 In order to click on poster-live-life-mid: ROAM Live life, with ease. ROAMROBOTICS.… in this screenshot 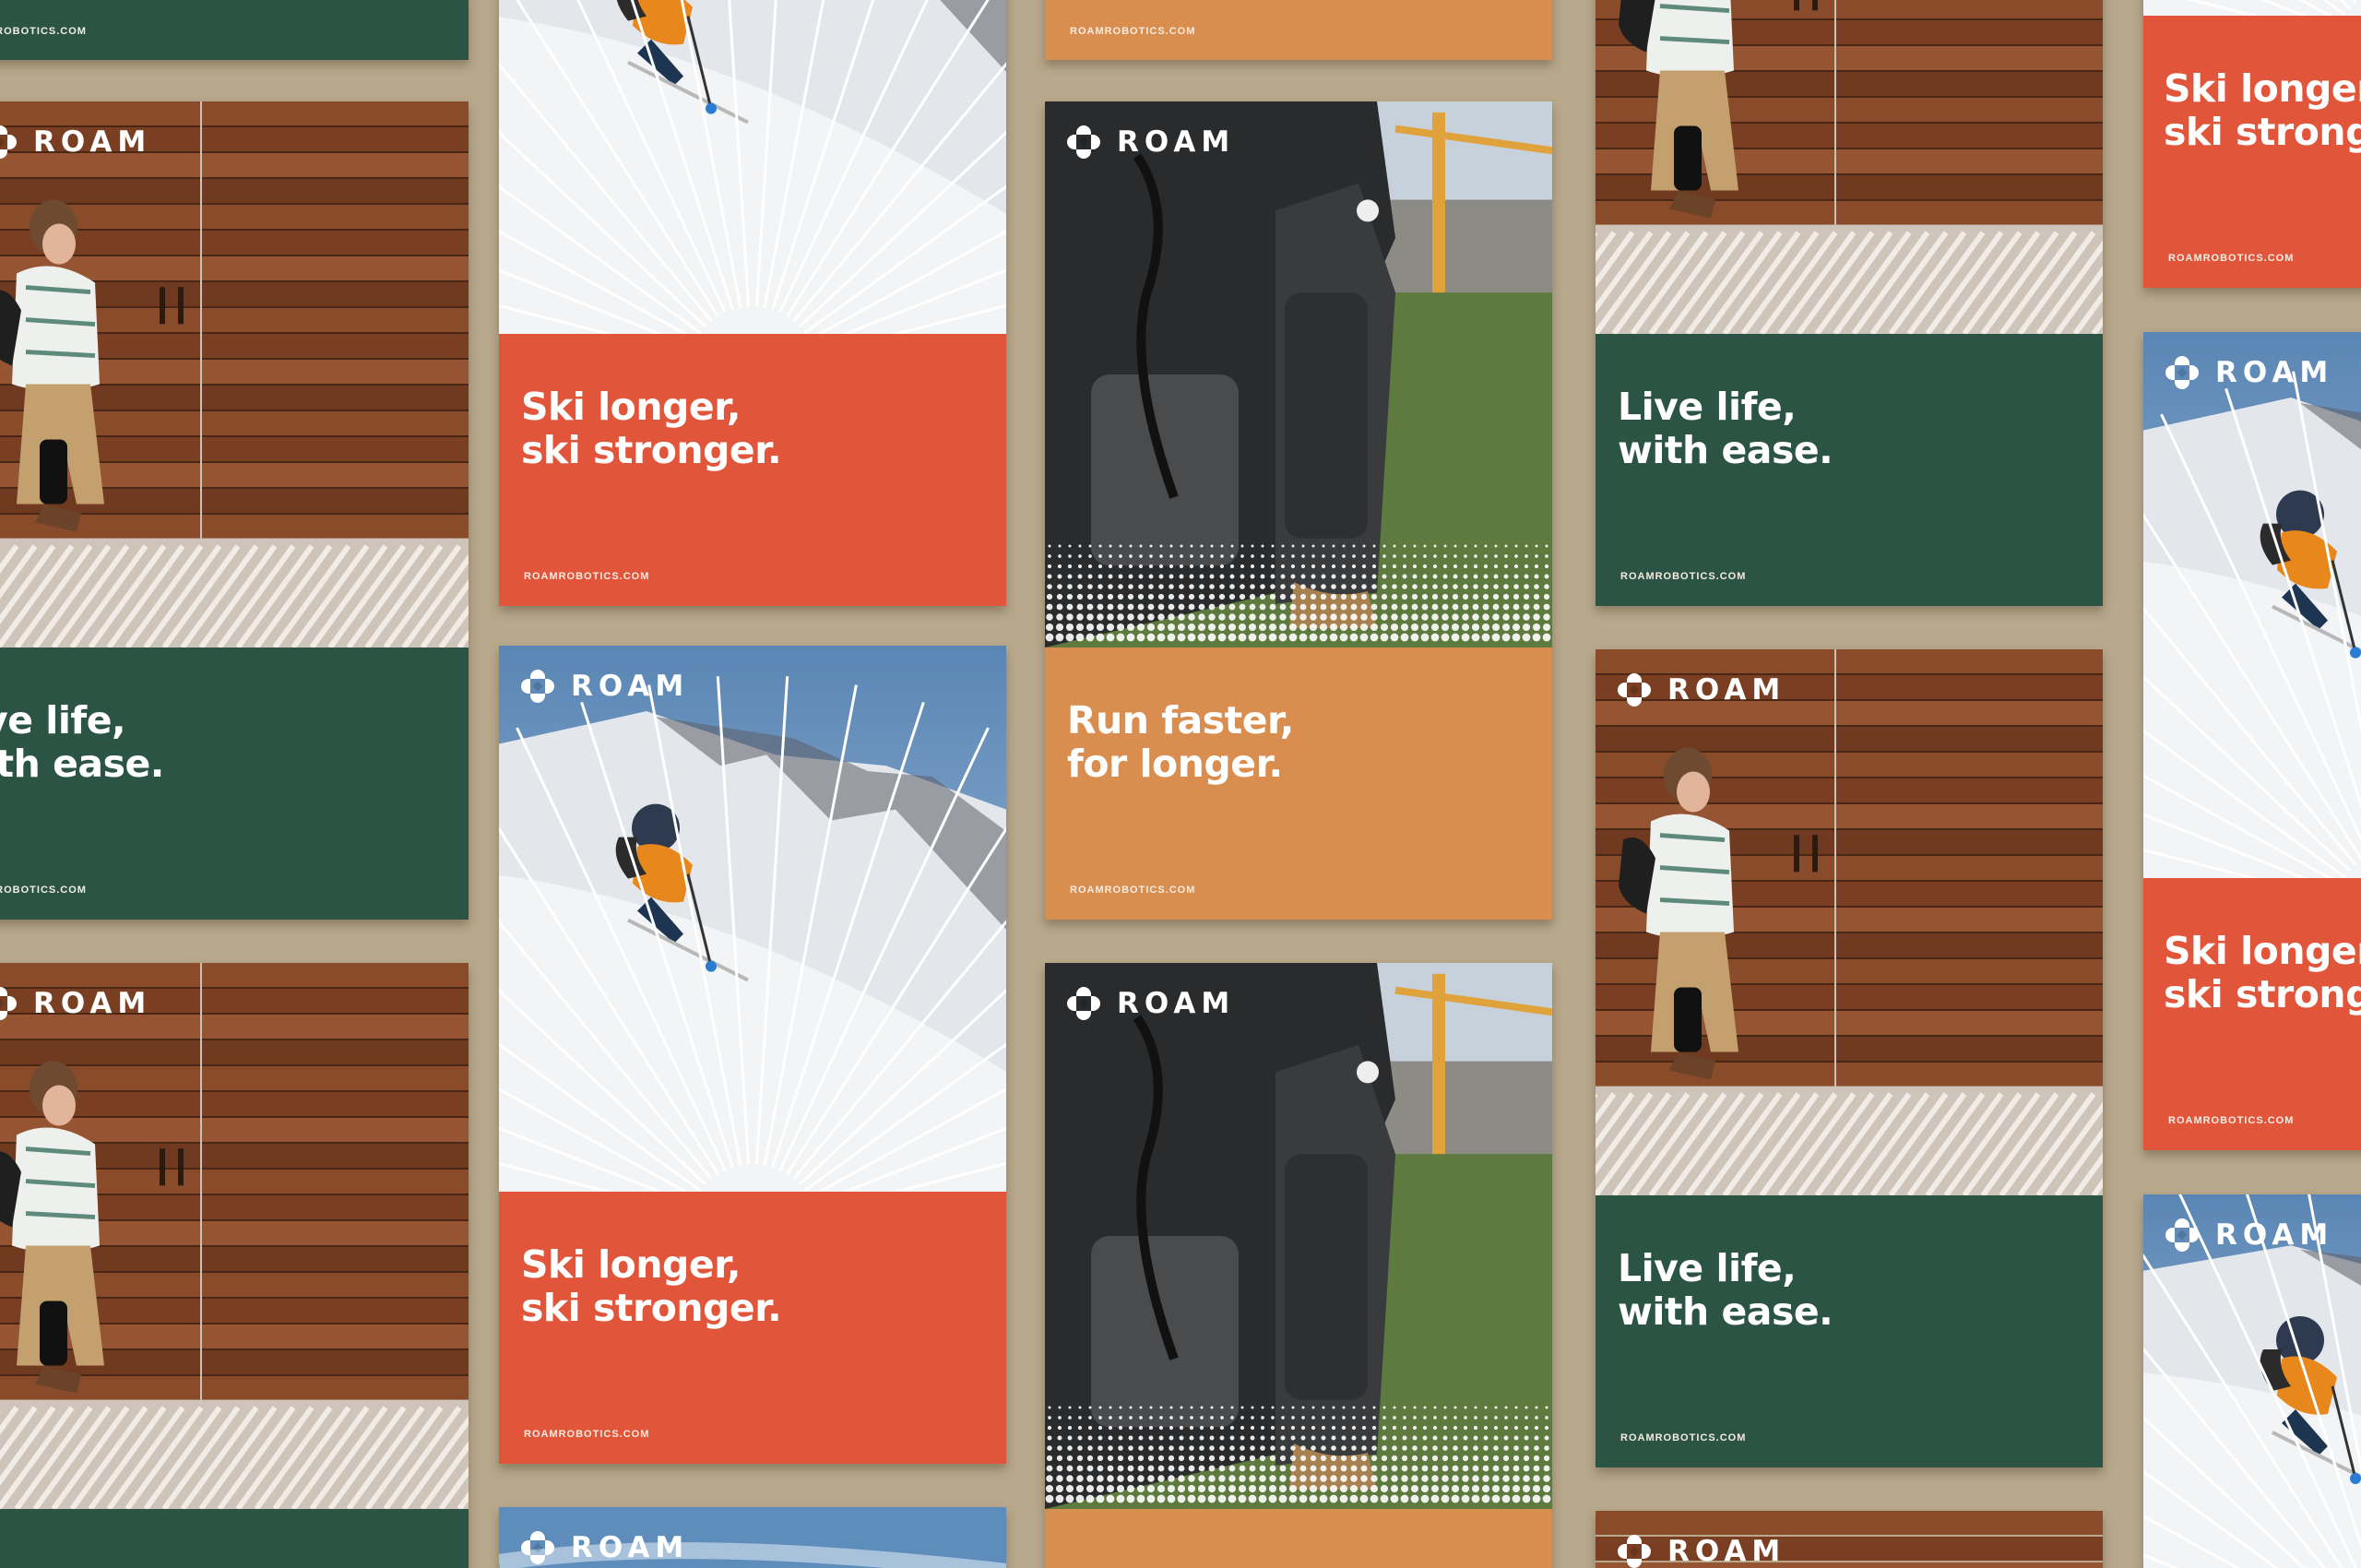, I will do `click(1849, 1058)`.